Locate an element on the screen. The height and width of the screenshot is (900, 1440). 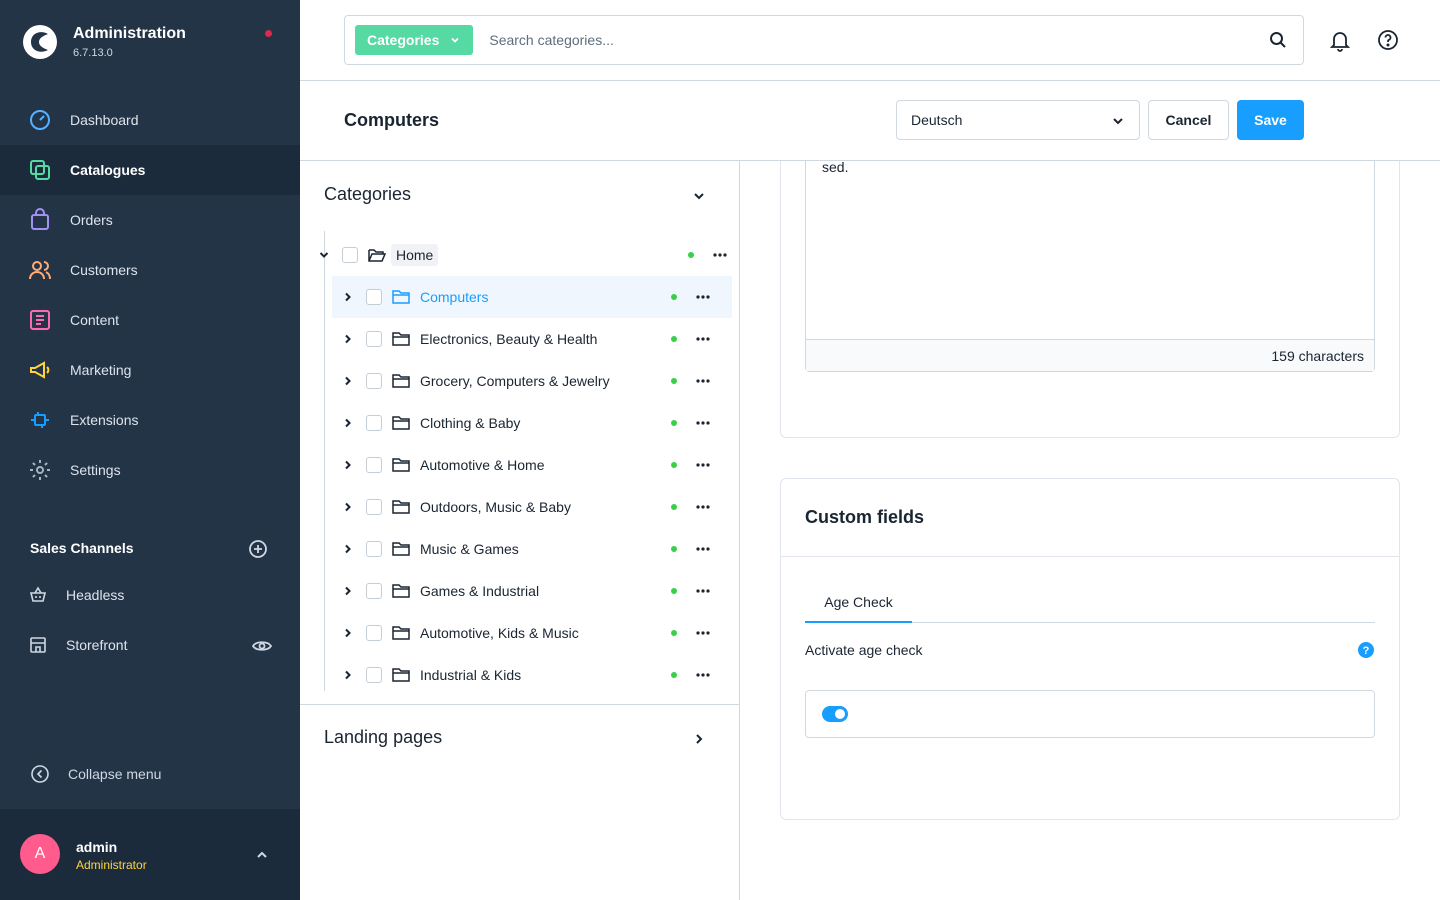
chevron-up-icon is located at coordinates (262, 855).